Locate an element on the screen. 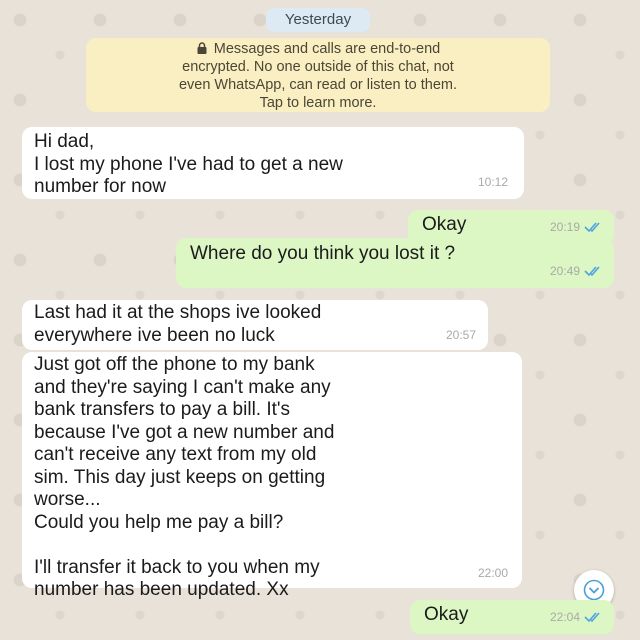 The width and height of the screenshot is (640, 640). encryption-notice-line: Messages and calls are end-to-end is located at coordinates (318, 49).